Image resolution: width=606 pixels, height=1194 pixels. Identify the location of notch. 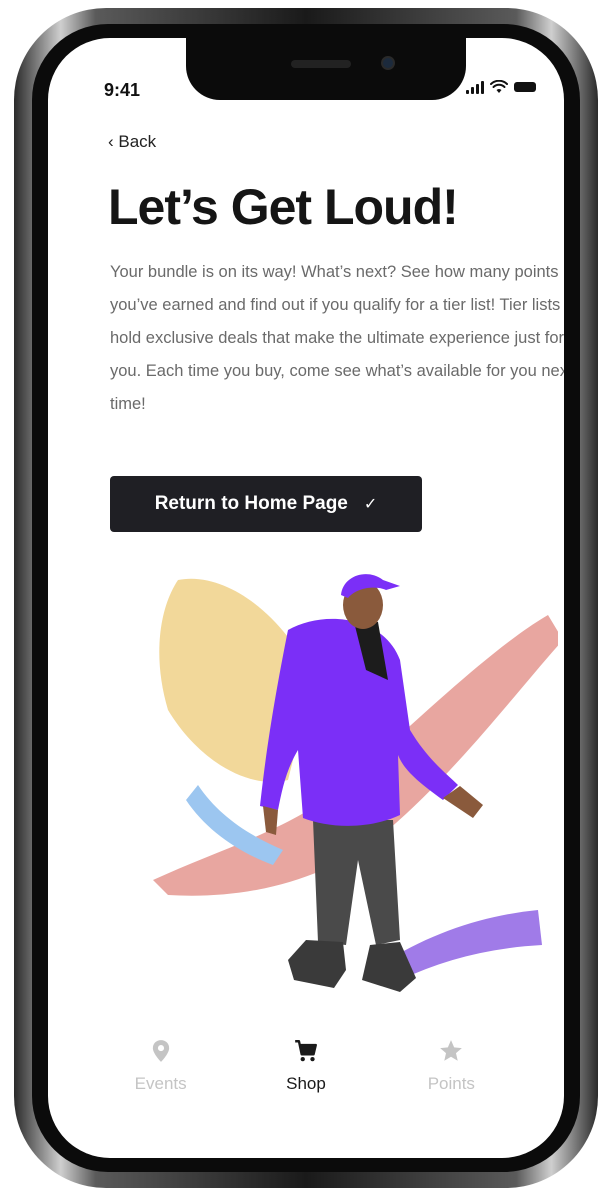
(326, 69).